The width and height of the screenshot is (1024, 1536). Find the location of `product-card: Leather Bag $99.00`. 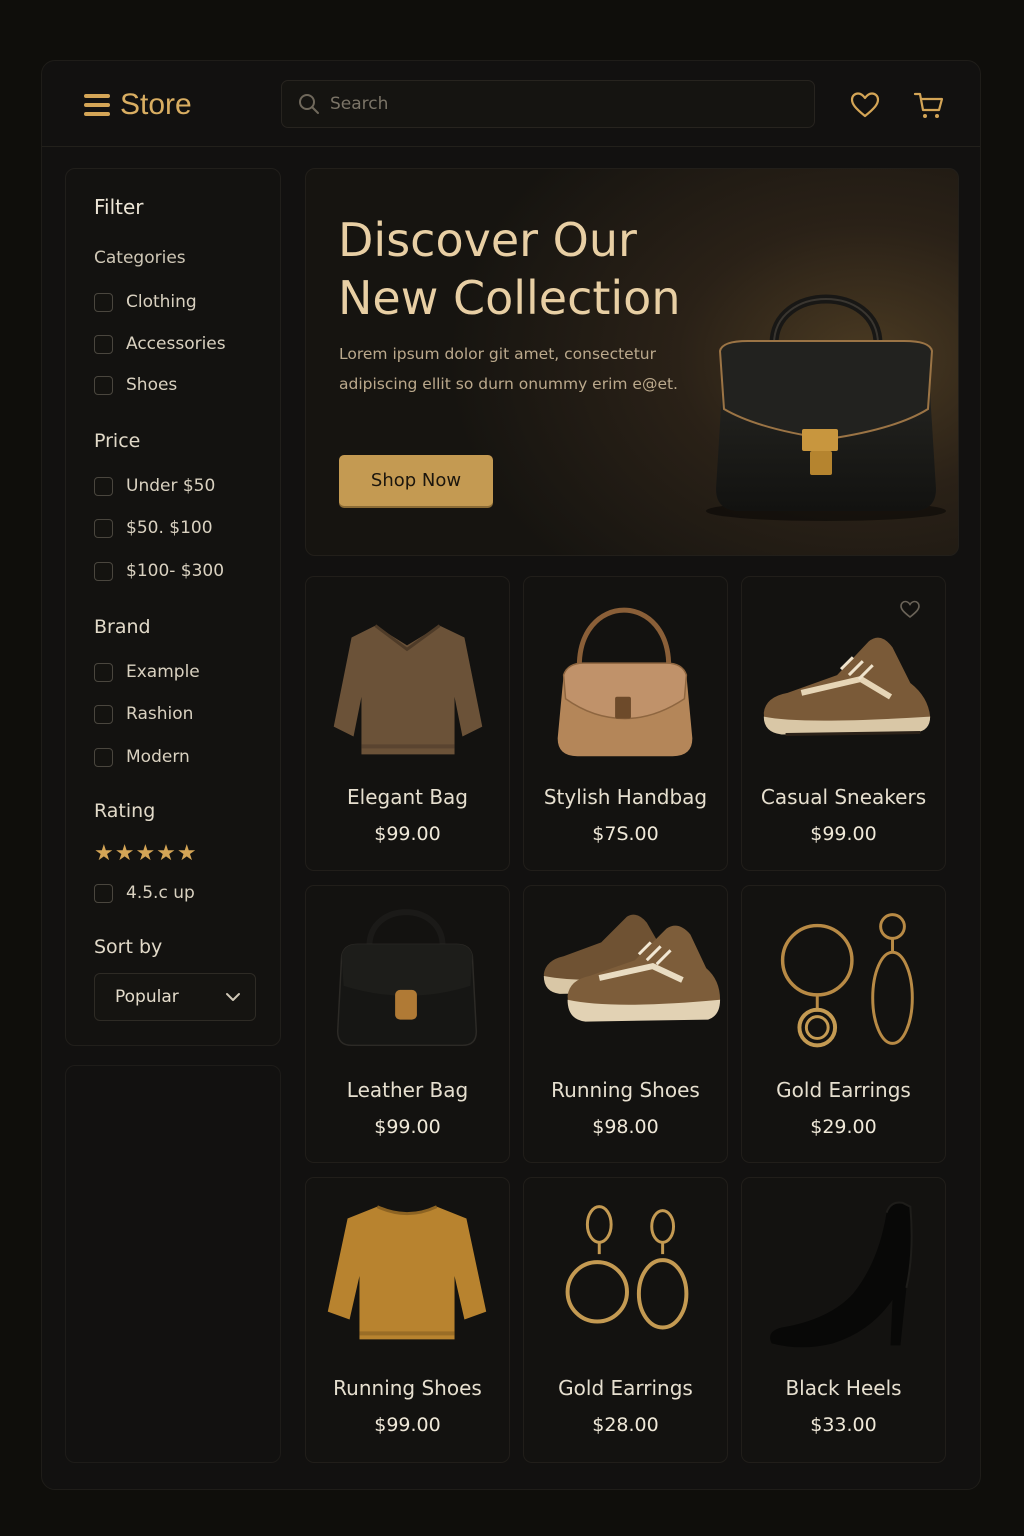

product-card: Leather Bag $99.00 is located at coordinates (407, 1024).